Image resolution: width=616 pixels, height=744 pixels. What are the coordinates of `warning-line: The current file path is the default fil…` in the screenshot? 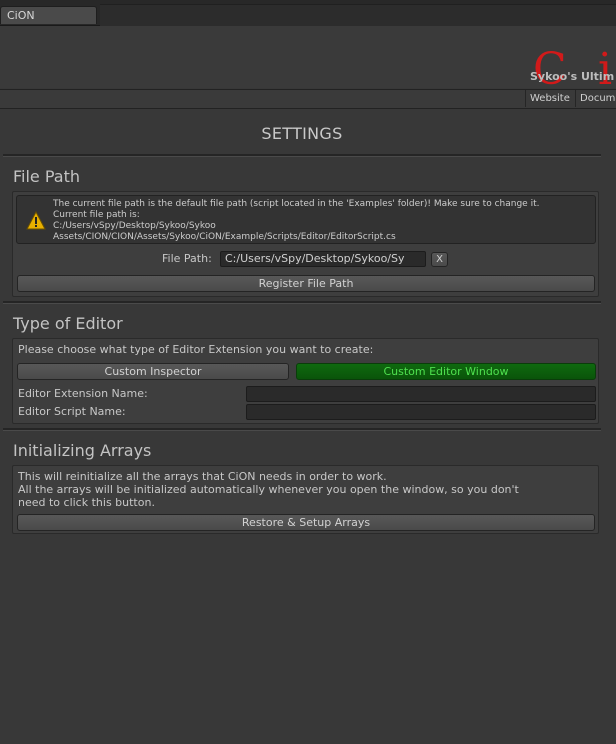 It's located at (296, 204).